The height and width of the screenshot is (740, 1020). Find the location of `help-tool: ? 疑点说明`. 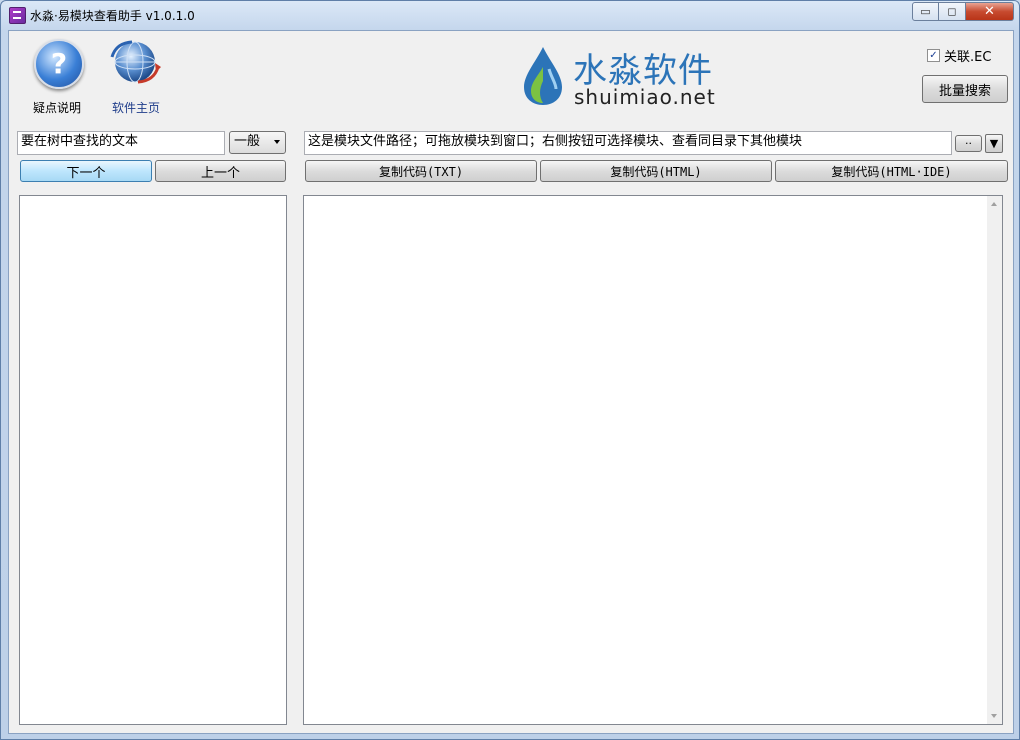

help-tool: ? 疑点说明 is located at coordinates (57, 77).